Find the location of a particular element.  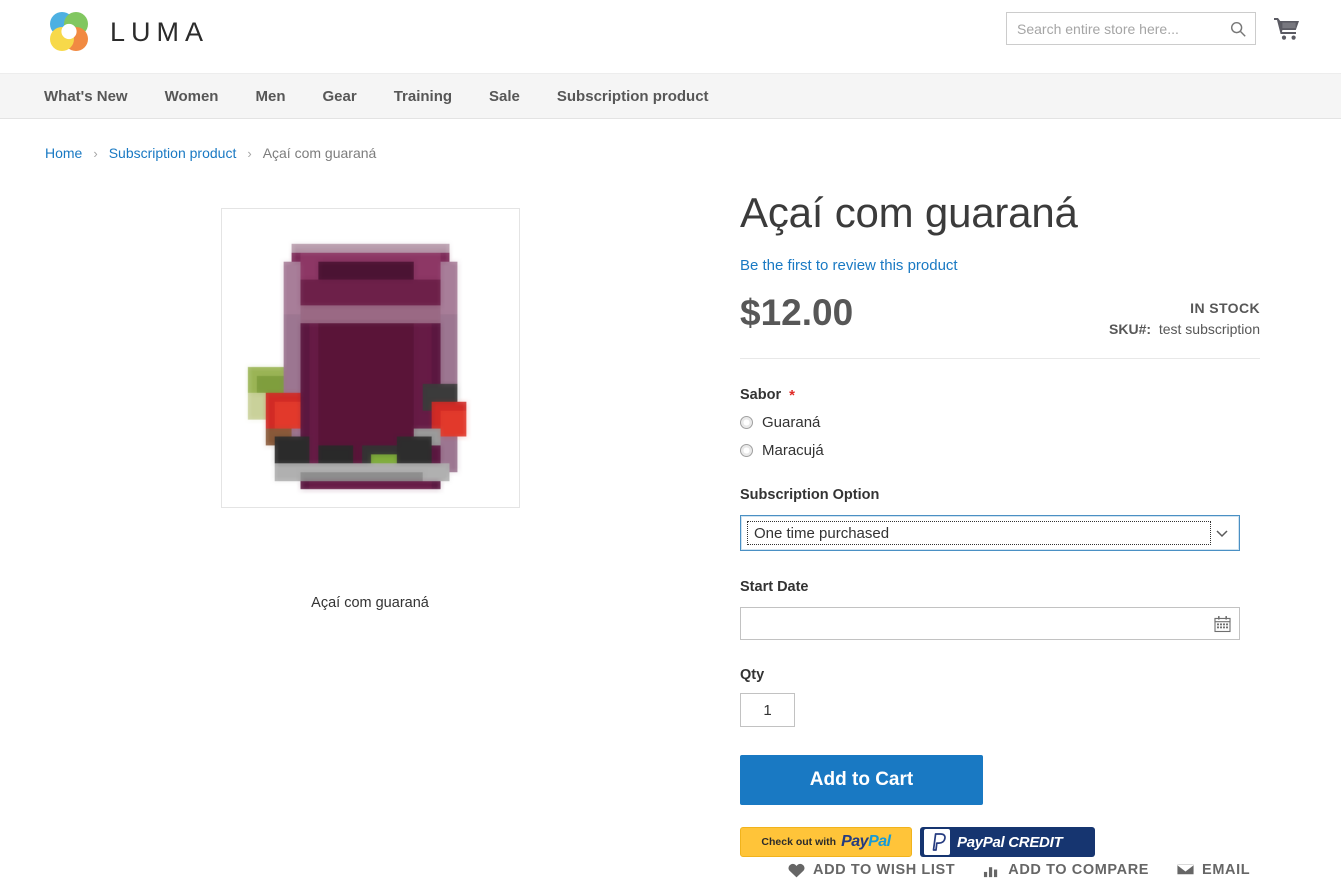

luma-rings-logo-icon is located at coordinates (69, 32).